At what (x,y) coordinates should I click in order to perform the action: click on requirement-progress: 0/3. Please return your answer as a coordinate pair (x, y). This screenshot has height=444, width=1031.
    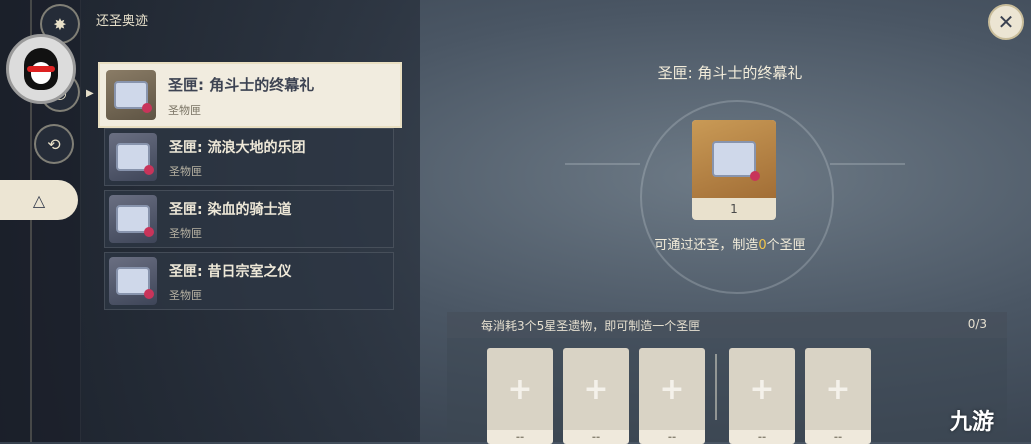
    Looking at the image, I should click on (977, 324).